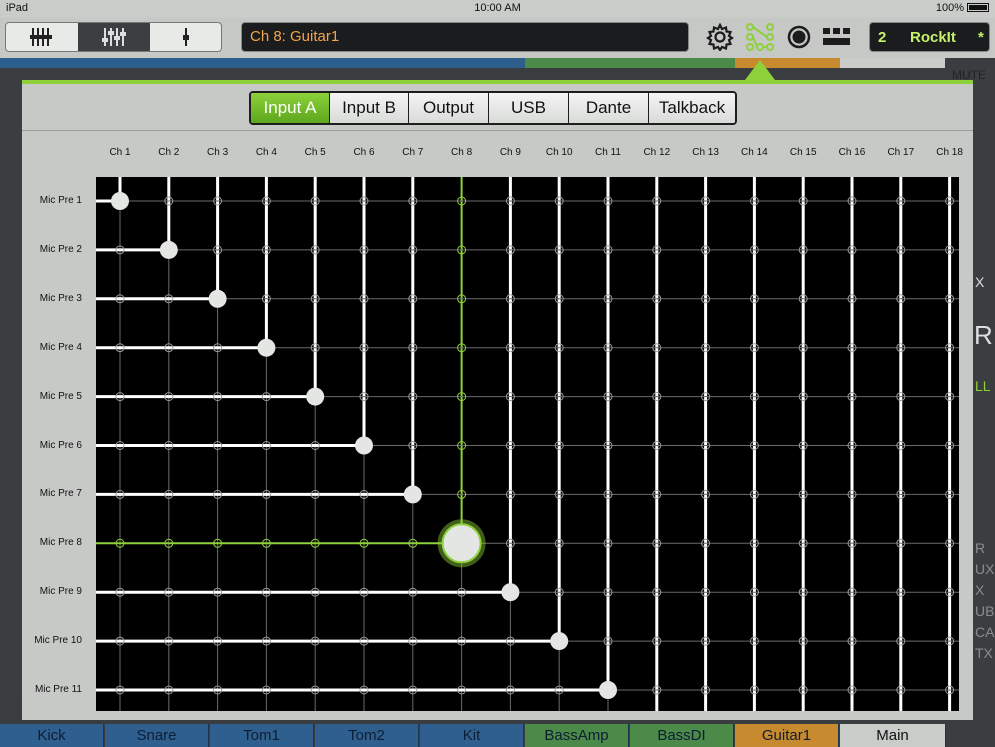 The width and height of the screenshot is (995, 747). I want to click on bg-label-r2: R, so click(980, 548).